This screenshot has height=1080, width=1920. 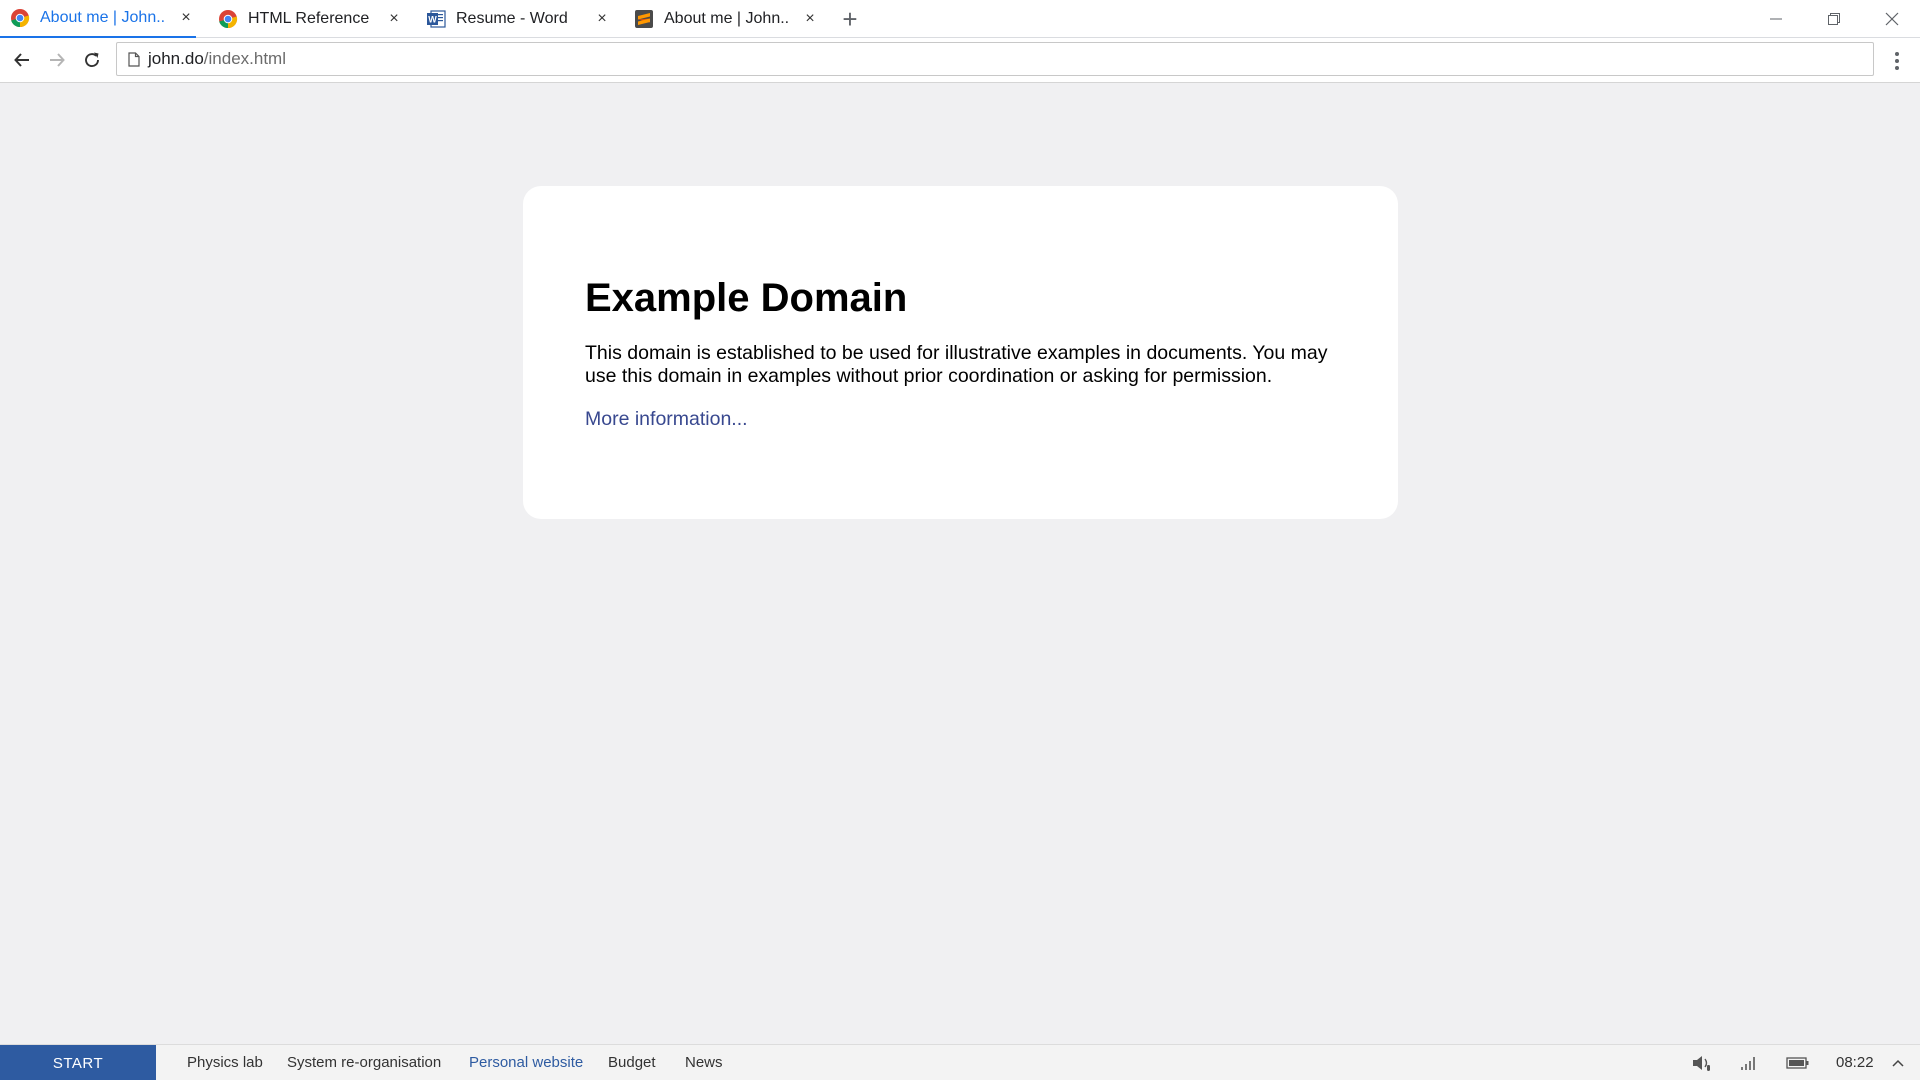 I want to click on back-button, so click(x=22, y=60).